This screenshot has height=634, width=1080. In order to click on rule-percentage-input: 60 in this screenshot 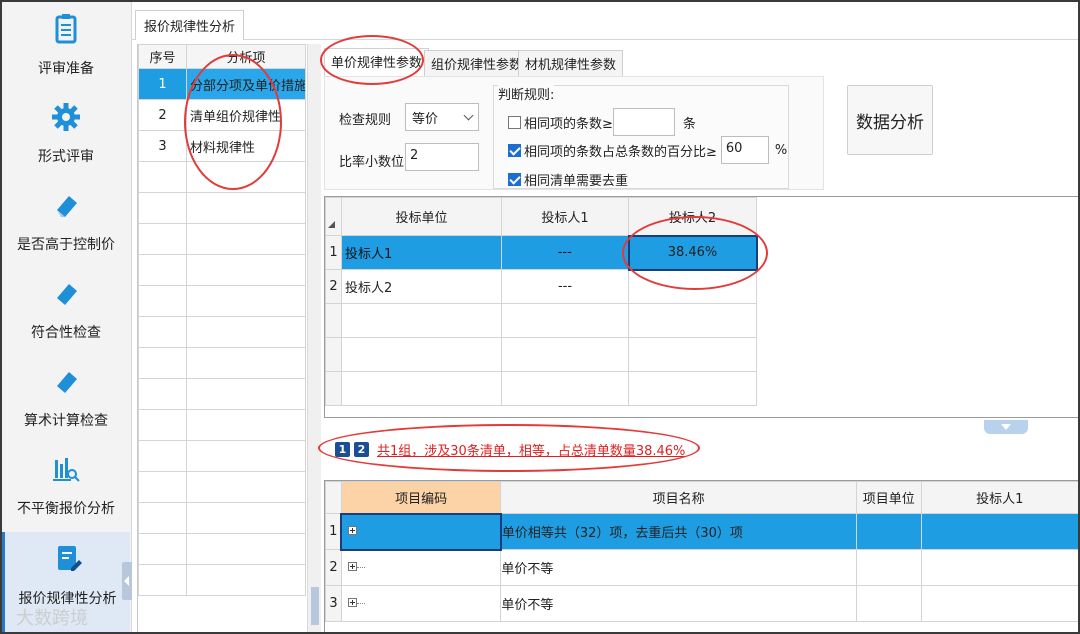, I will do `click(744, 150)`.